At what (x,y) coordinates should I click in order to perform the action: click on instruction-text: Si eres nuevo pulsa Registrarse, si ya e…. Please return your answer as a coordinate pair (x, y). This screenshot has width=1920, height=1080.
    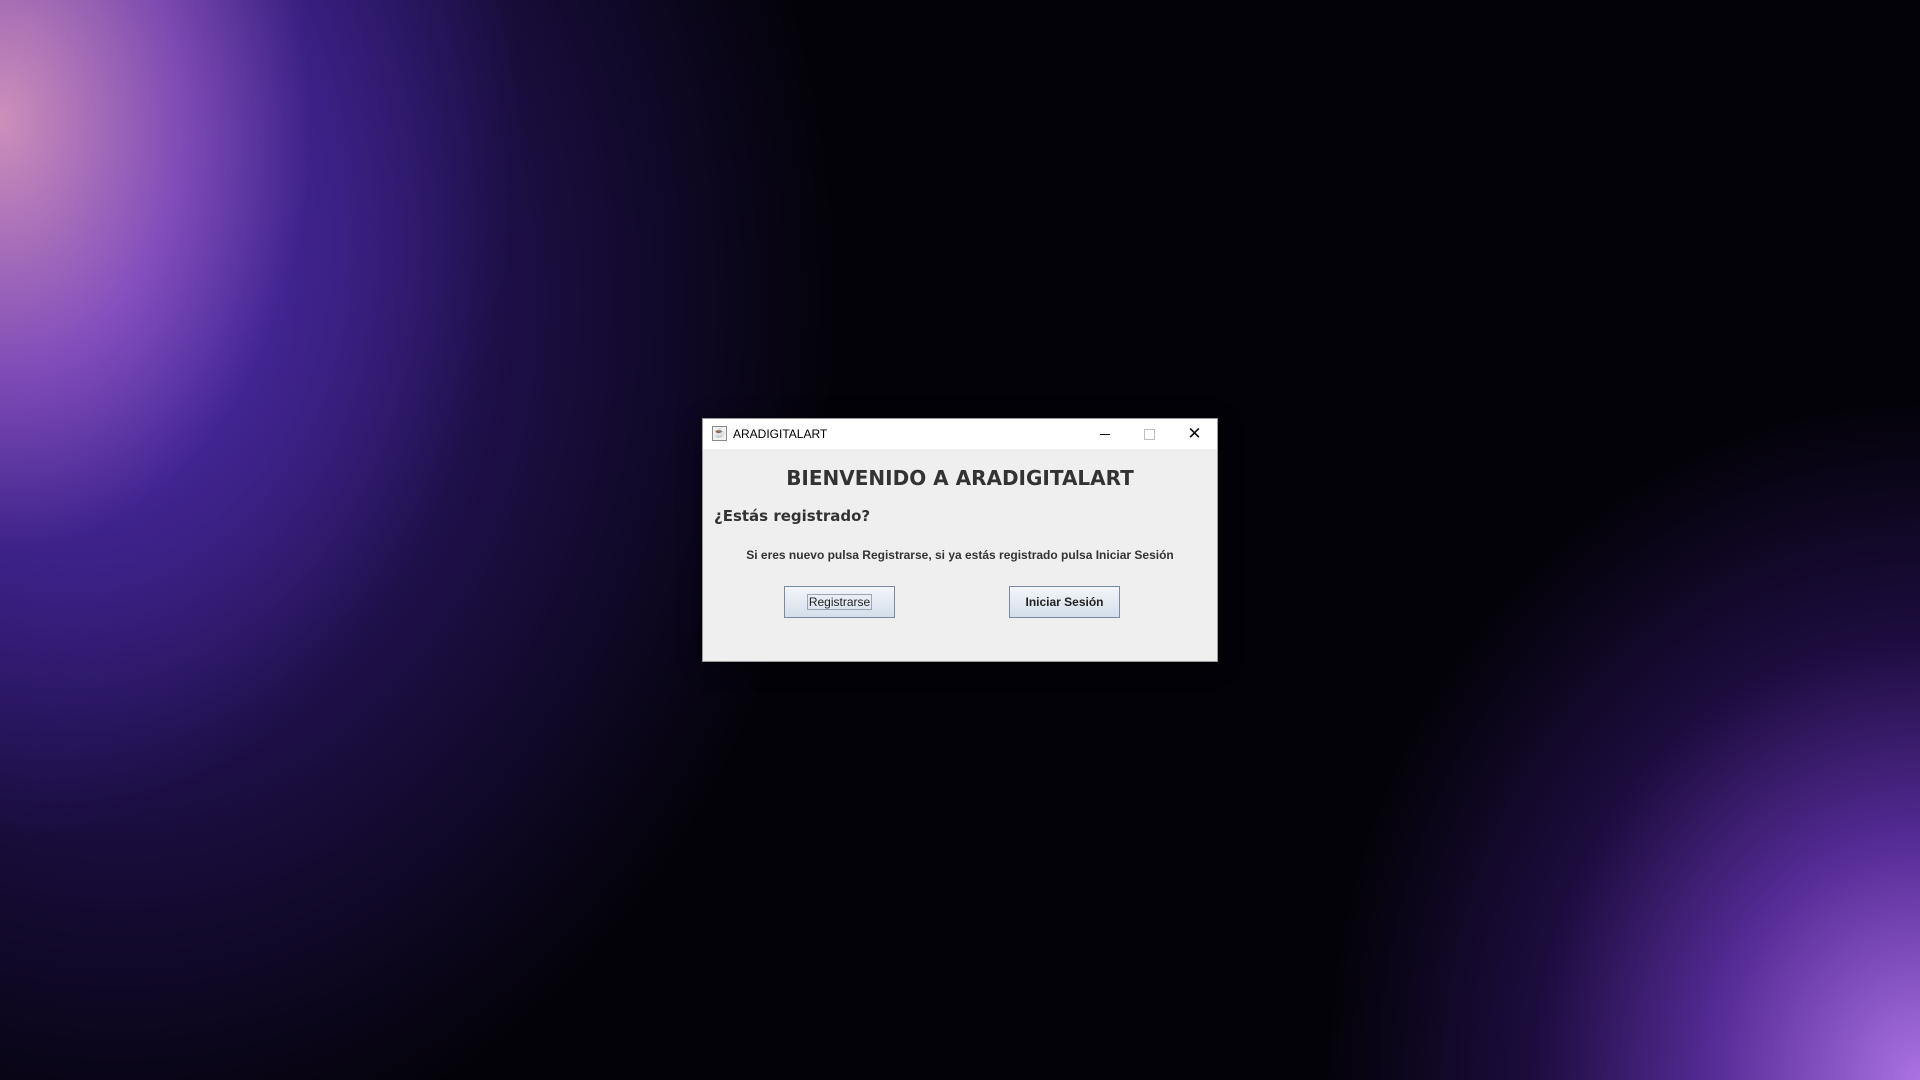
    Looking at the image, I should click on (960, 555).